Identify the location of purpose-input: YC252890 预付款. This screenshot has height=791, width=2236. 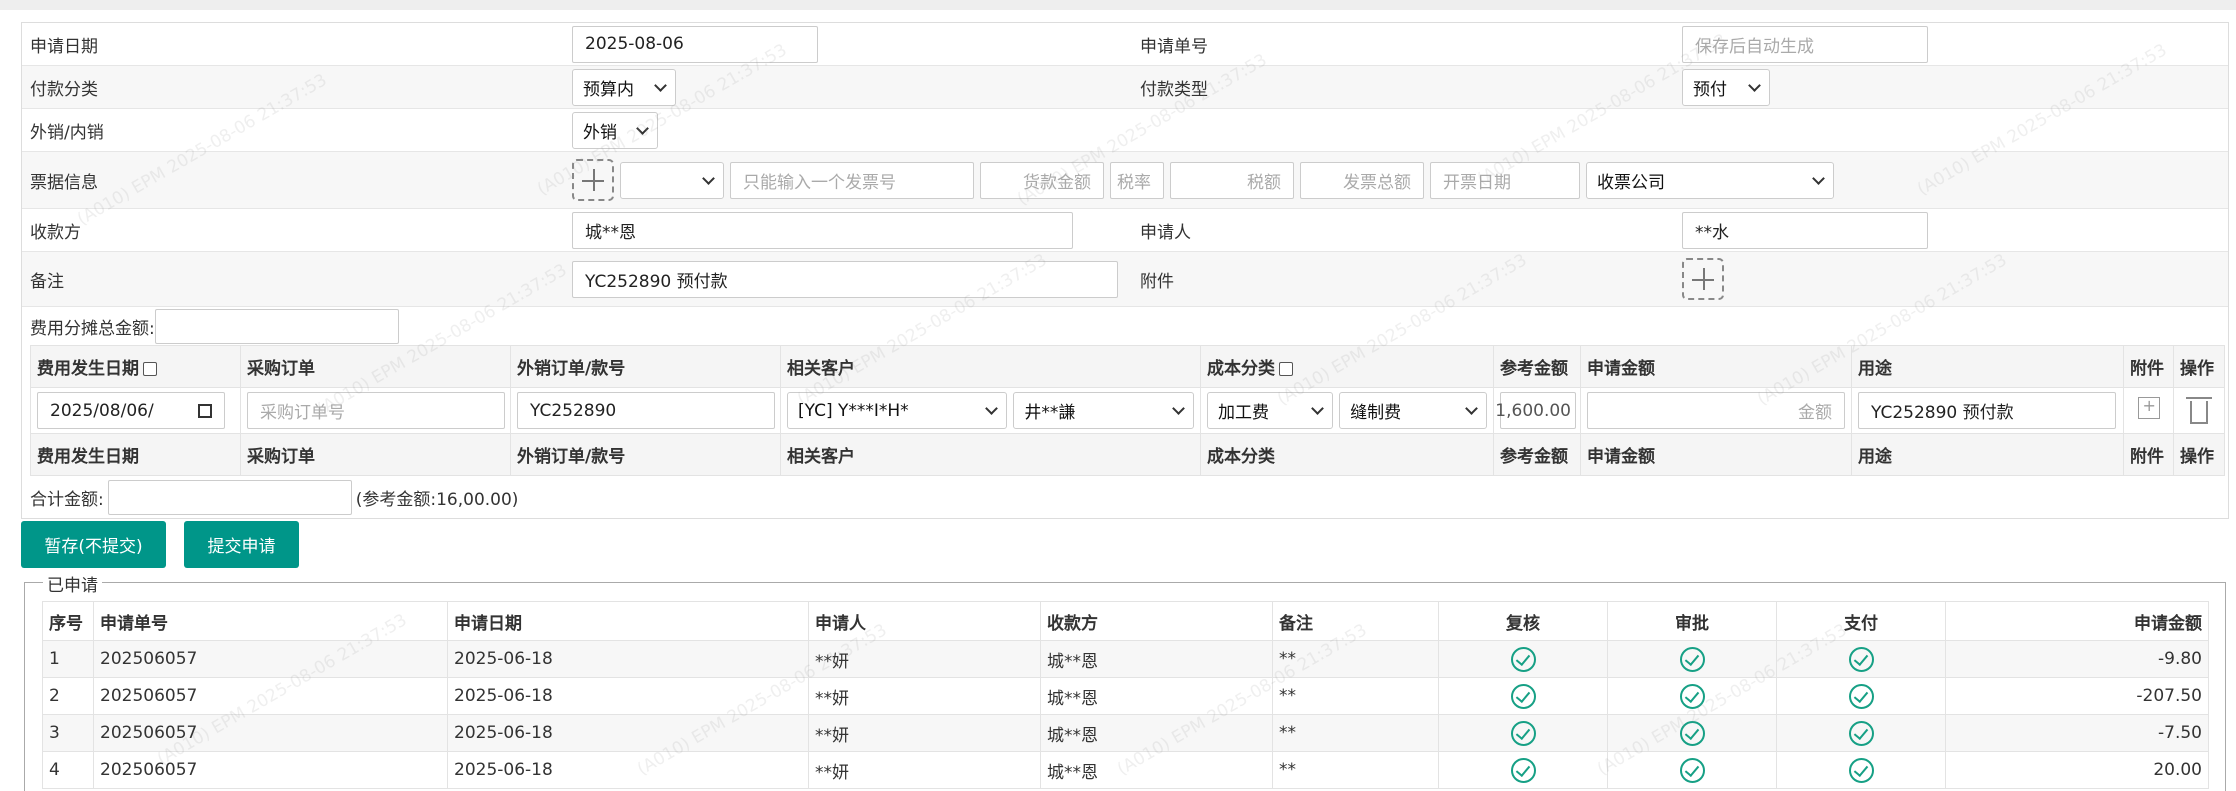
(1987, 410).